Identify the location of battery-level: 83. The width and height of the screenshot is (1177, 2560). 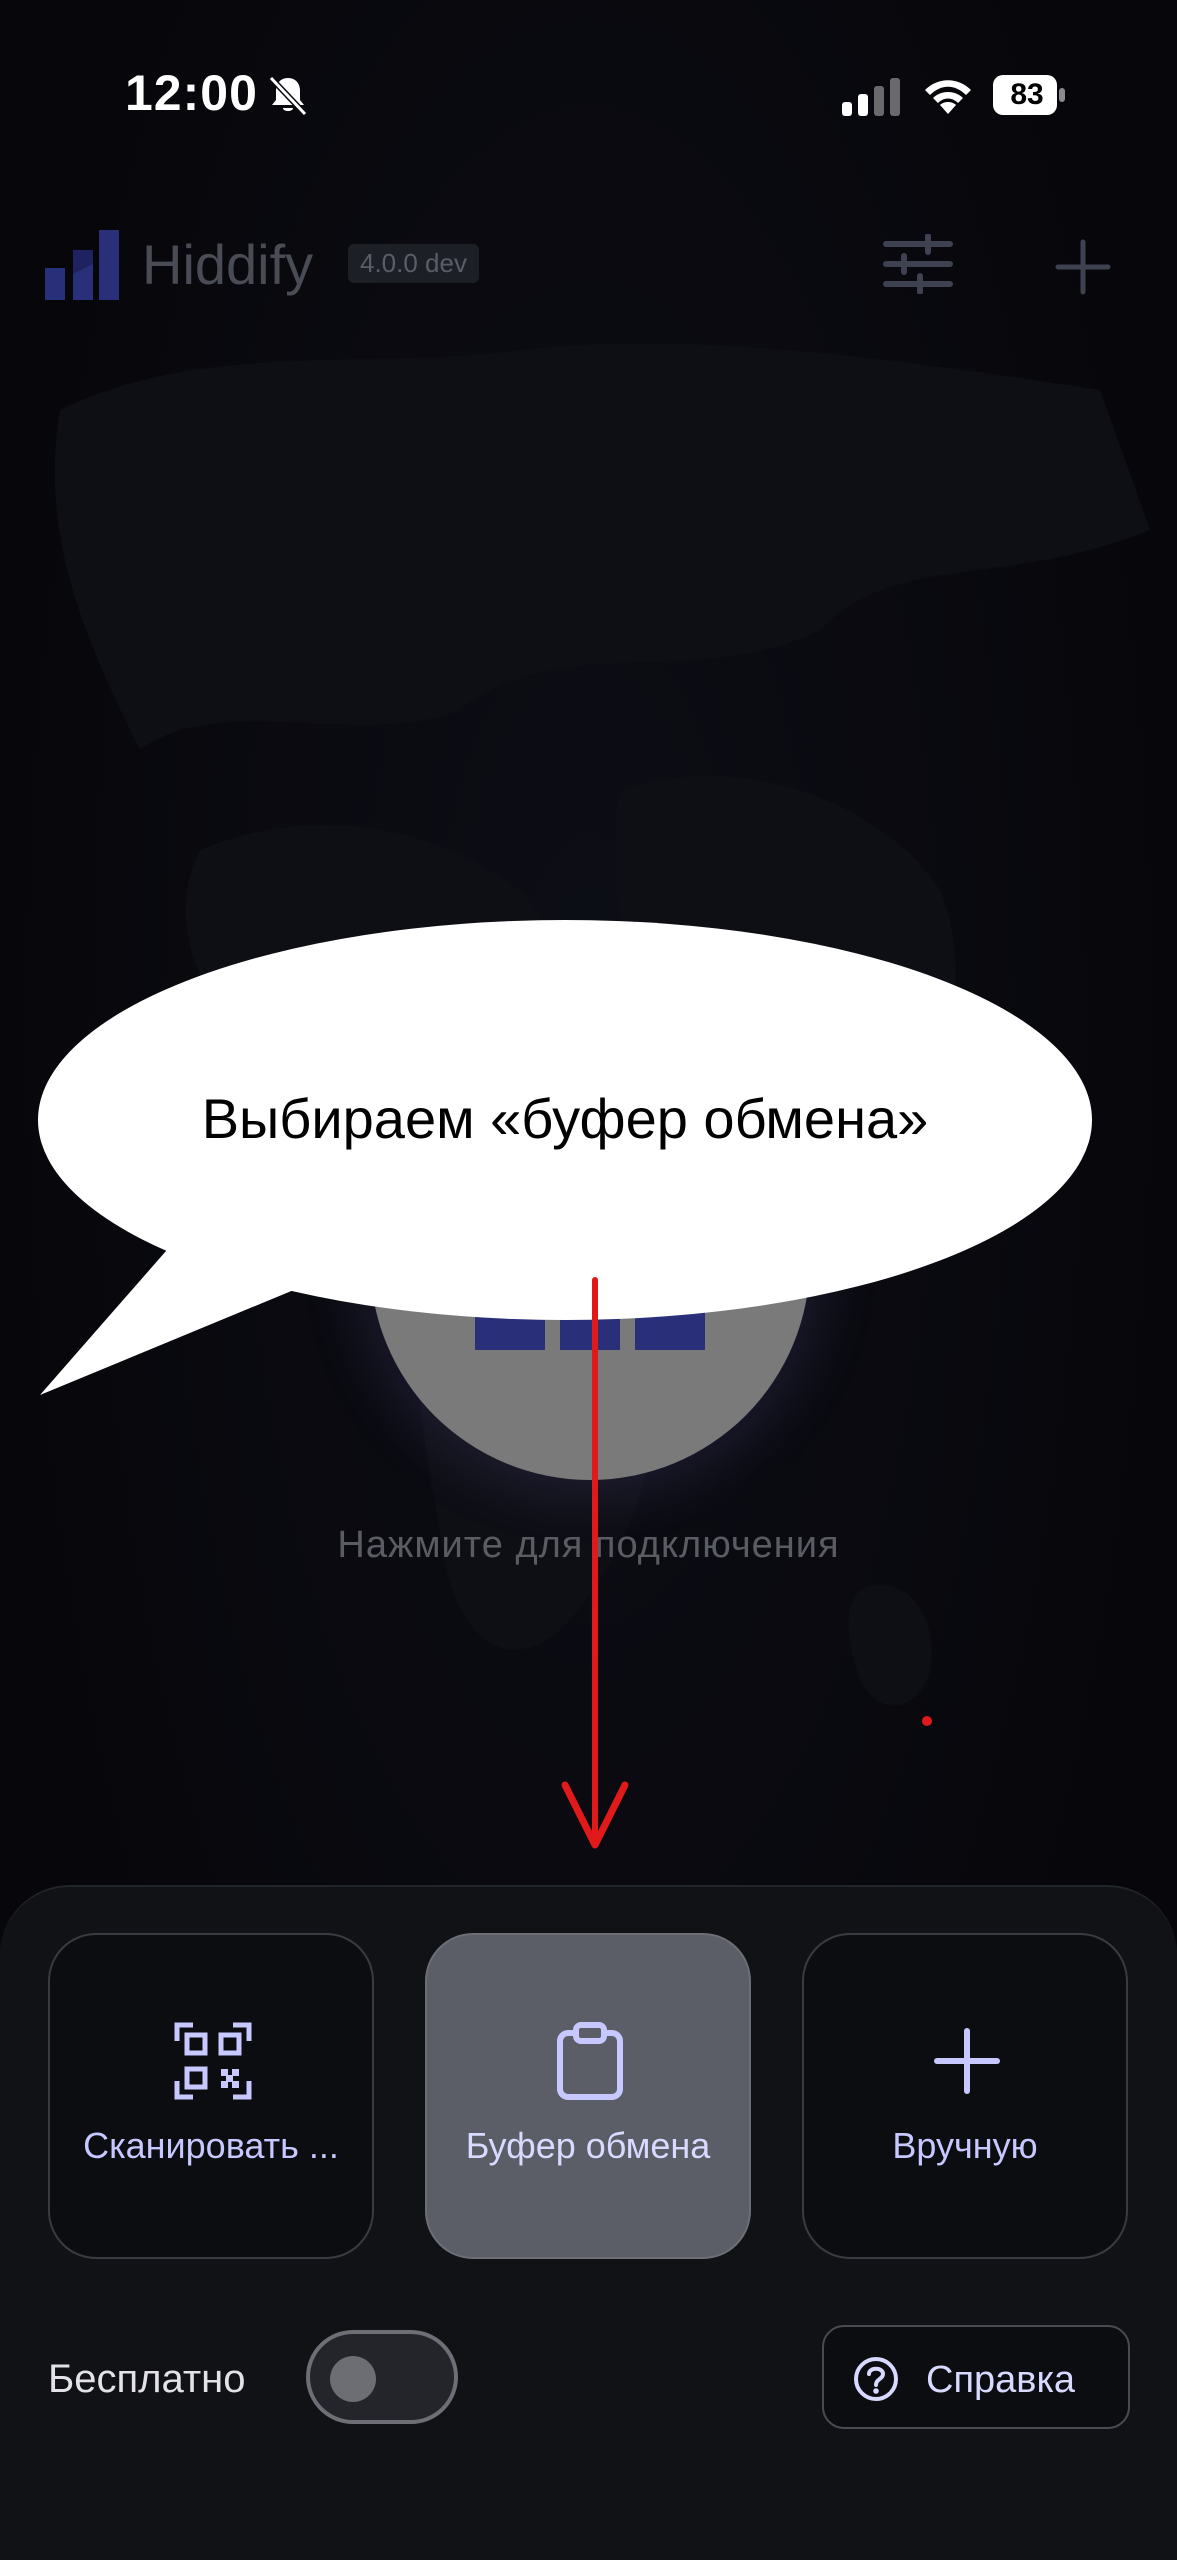
(1027, 94).